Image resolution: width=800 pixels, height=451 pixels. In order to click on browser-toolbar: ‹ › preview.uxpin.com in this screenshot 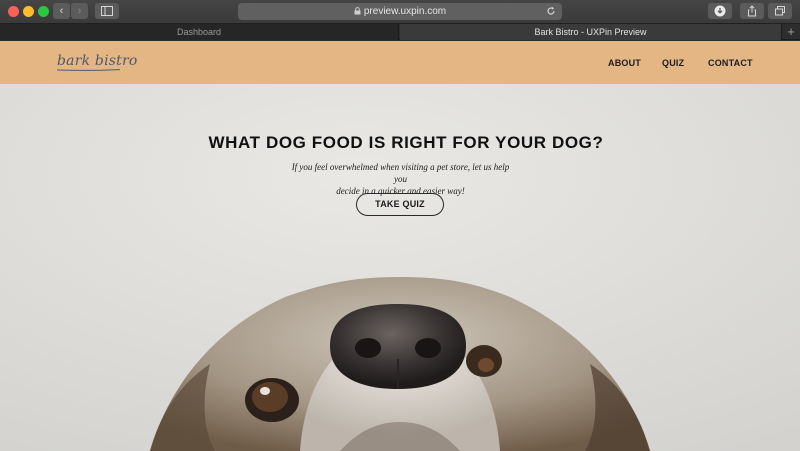, I will do `click(400, 11)`.